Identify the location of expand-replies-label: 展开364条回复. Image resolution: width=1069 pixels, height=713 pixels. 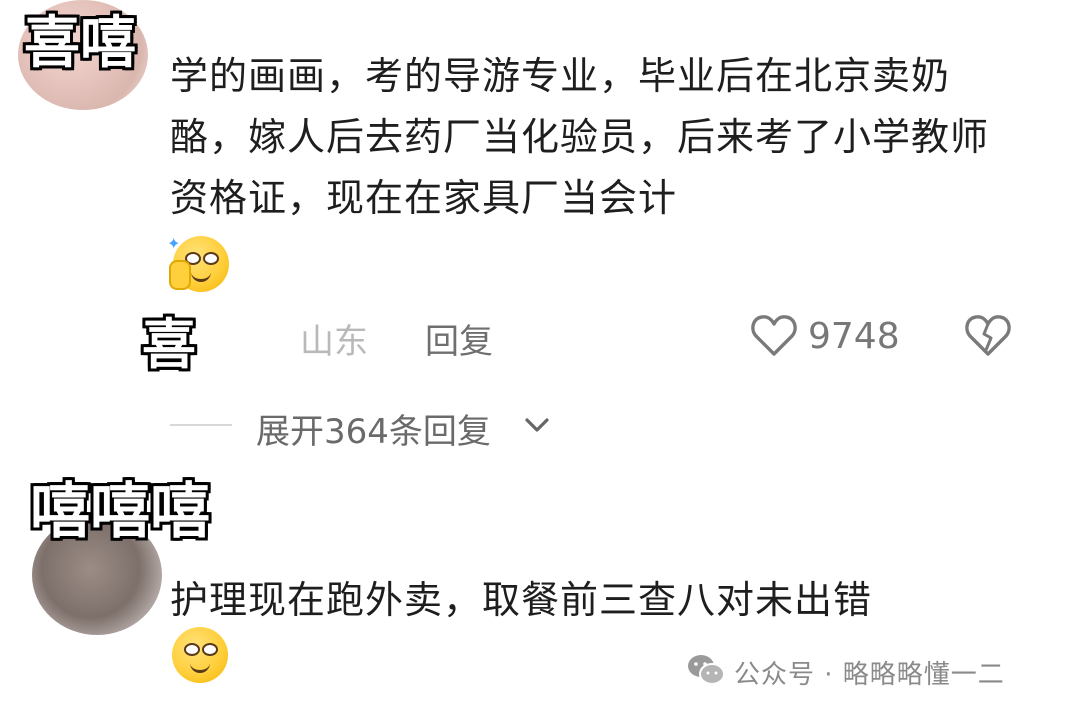
(373, 432).